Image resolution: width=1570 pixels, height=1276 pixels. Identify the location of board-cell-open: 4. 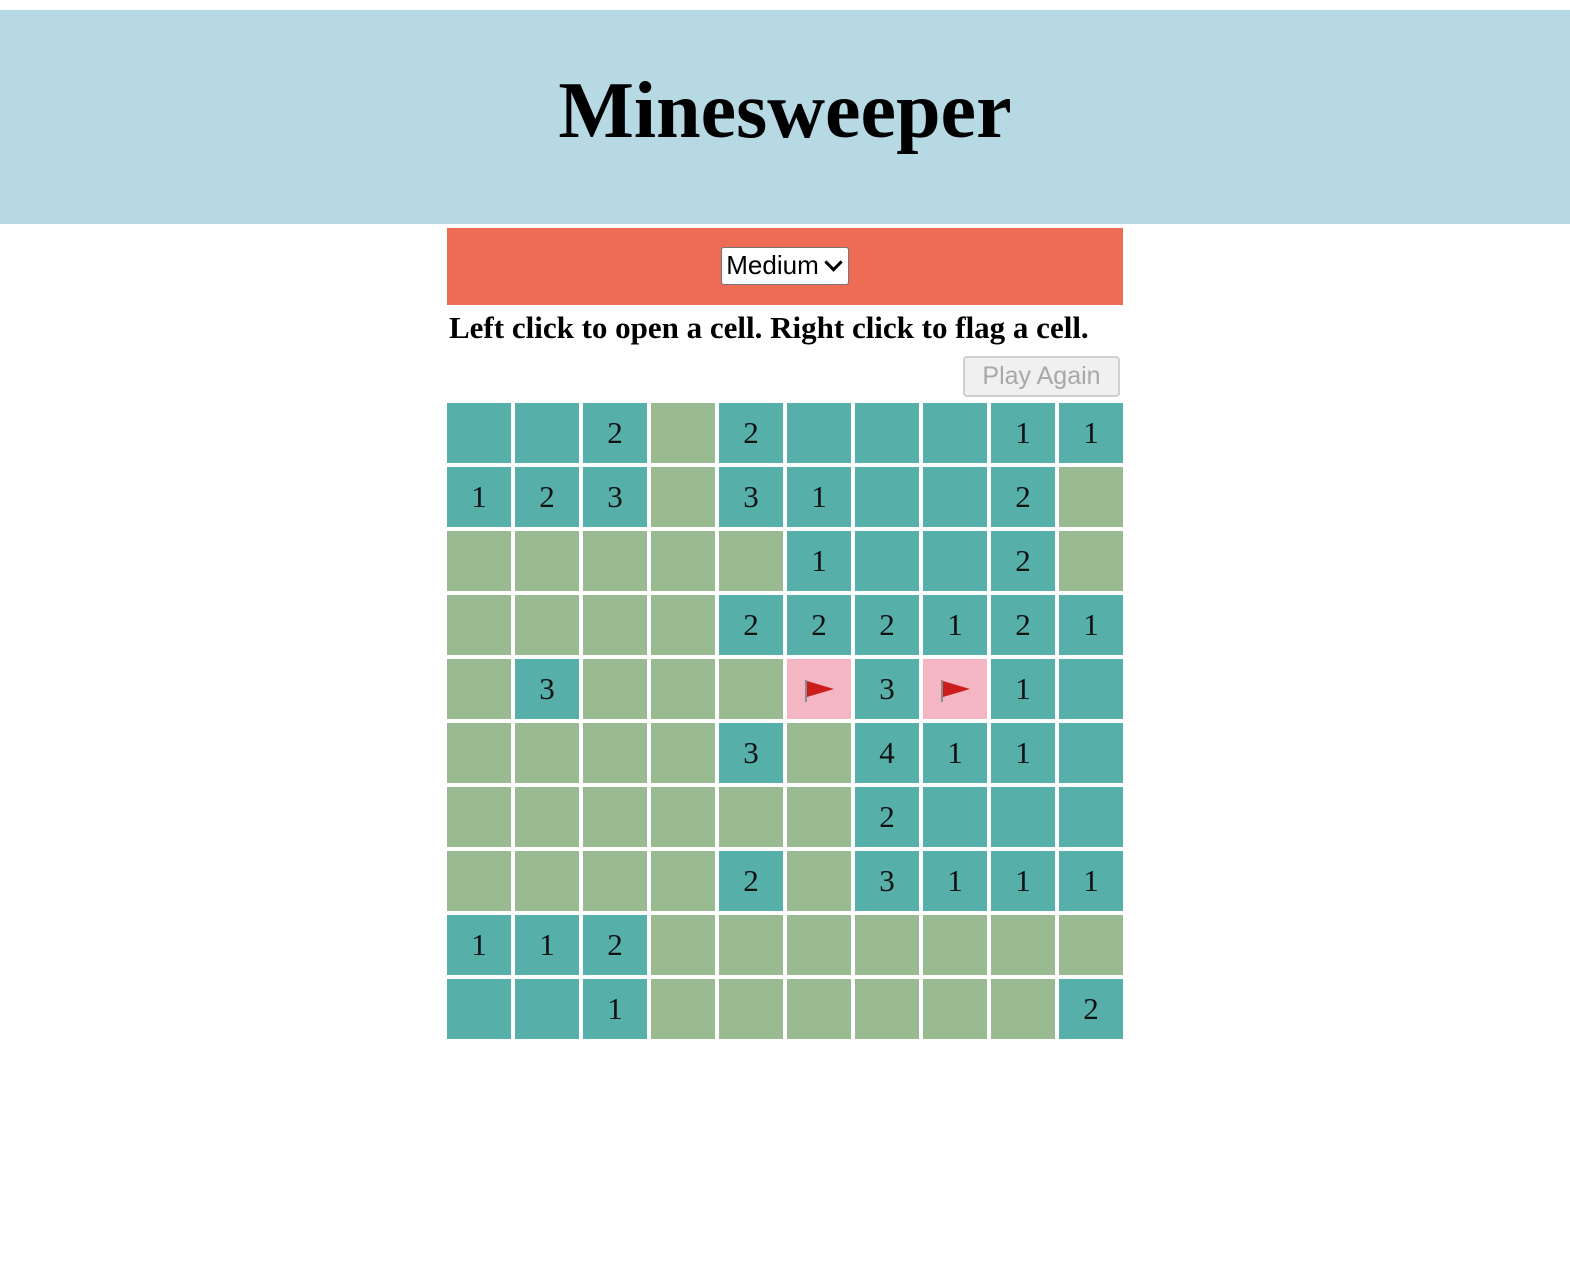
(887, 753).